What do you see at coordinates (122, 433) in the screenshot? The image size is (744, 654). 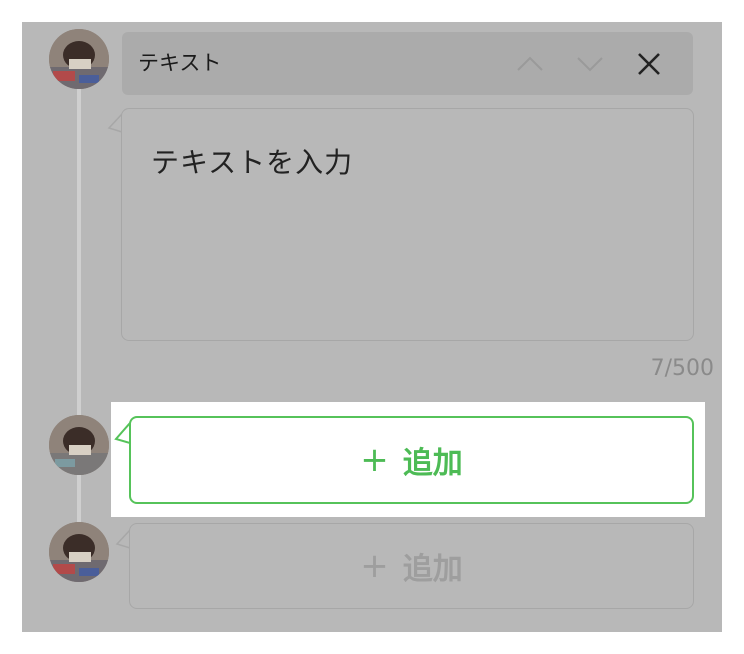 I see `bubble-tail` at bounding box center [122, 433].